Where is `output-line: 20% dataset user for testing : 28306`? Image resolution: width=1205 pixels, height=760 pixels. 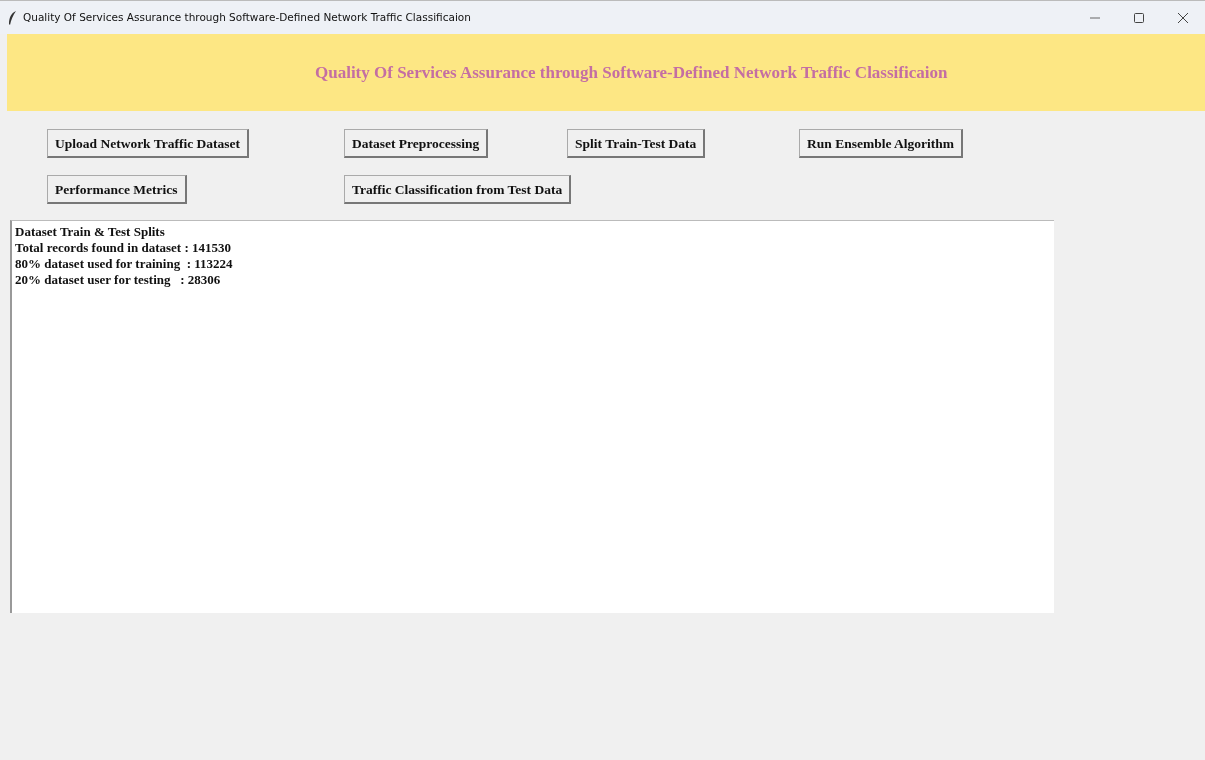
output-line: 20% dataset user for testing : 28306 is located at coordinates (118, 280).